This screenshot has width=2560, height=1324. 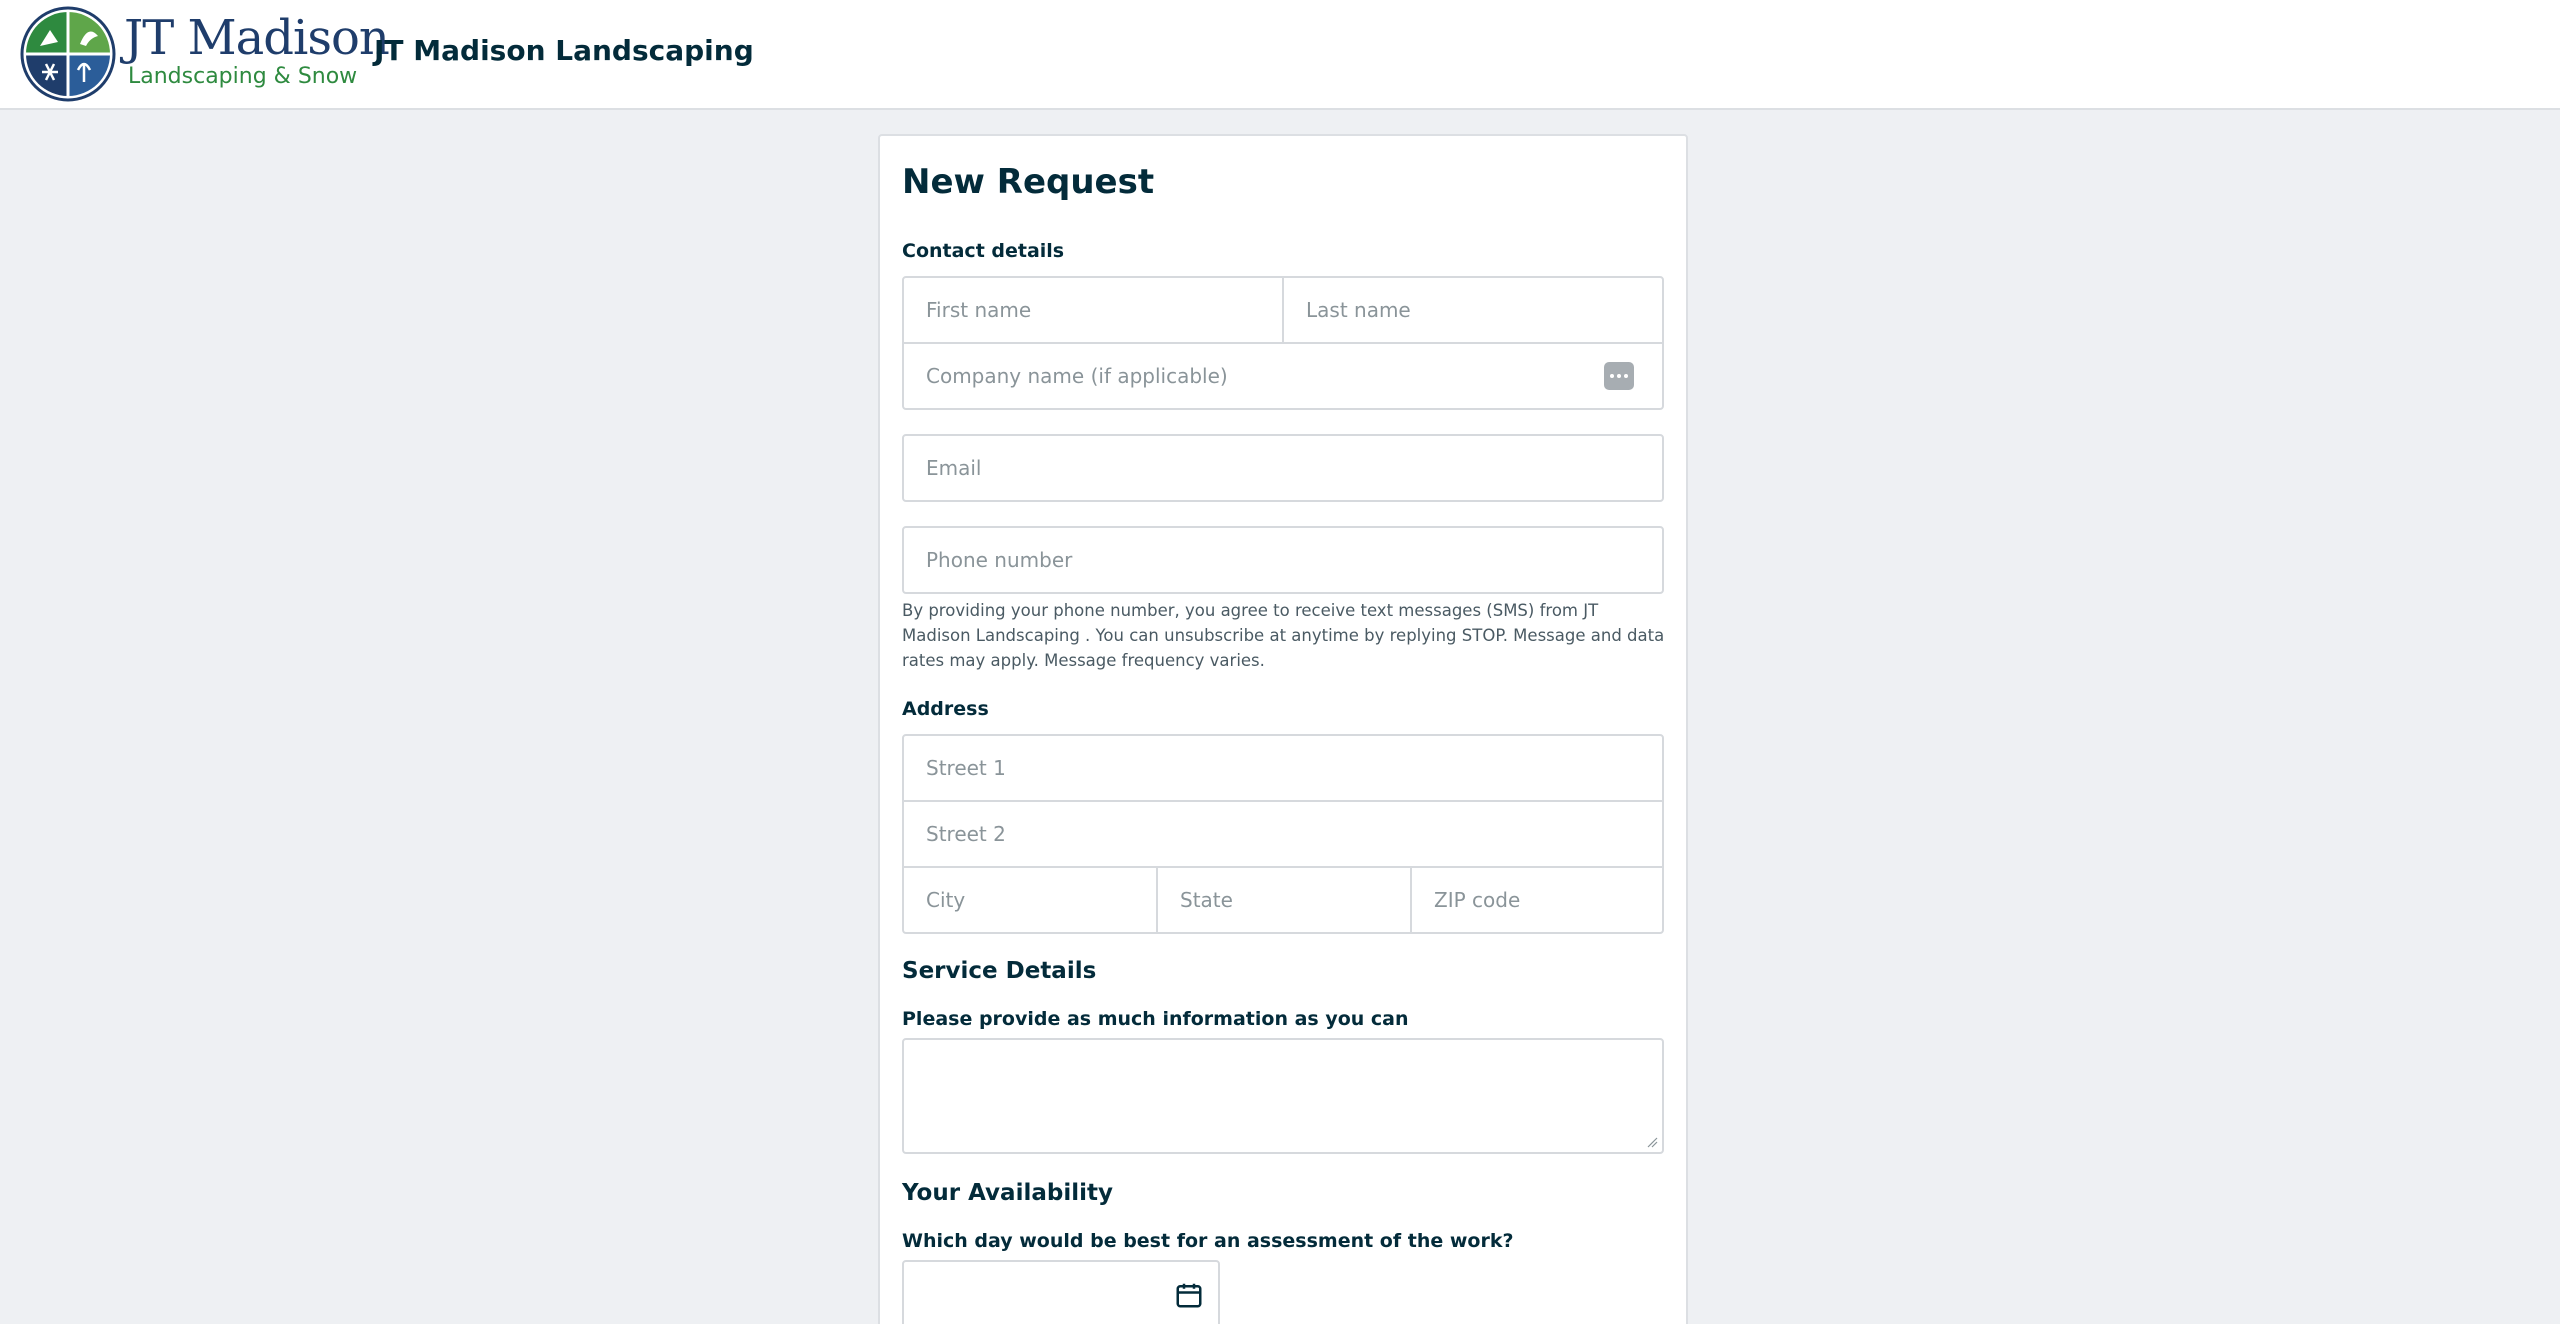 What do you see at coordinates (1061, 1292) in the screenshot?
I see `assessment-date-picker` at bounding box center [1061, 1292].